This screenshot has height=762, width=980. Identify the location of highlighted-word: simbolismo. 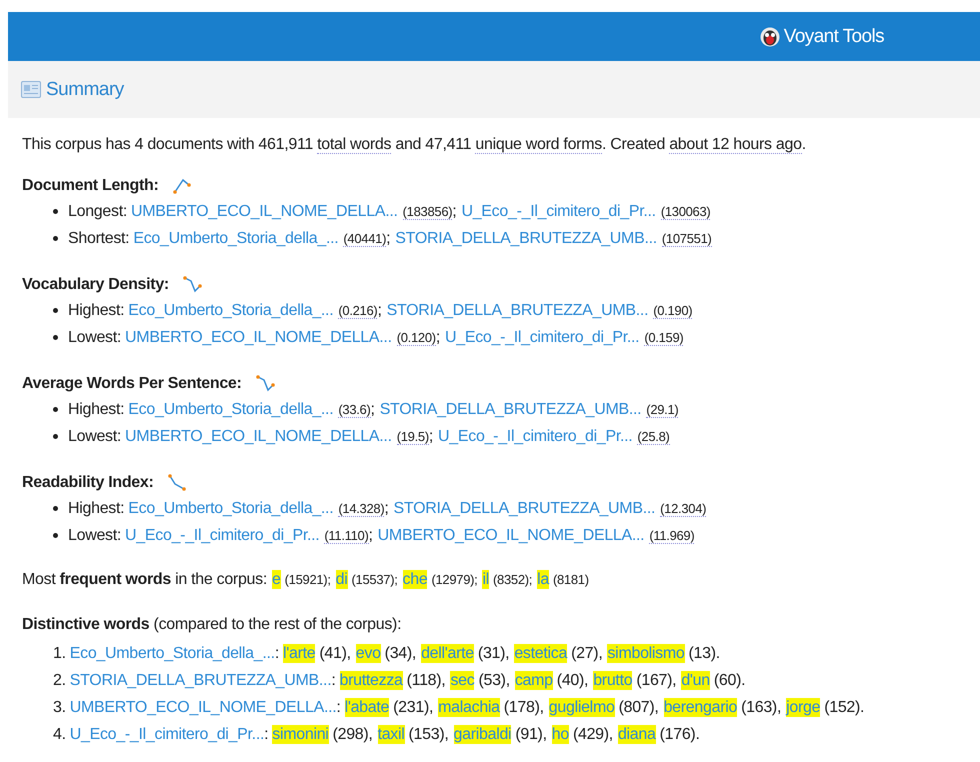
(646, 653).